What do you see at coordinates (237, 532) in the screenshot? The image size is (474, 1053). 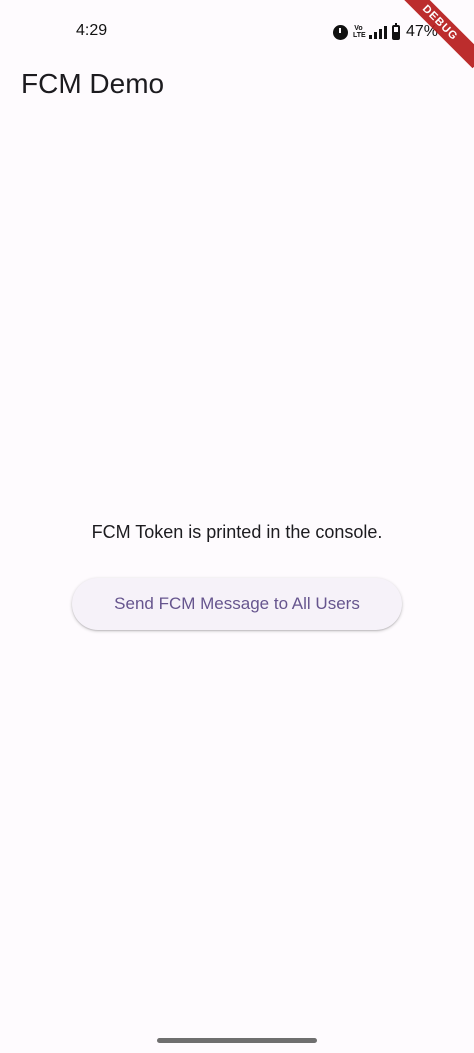 I see `fcm-token-info-text: FCM Token is printed in the console.` at bounding box center [237, 532].